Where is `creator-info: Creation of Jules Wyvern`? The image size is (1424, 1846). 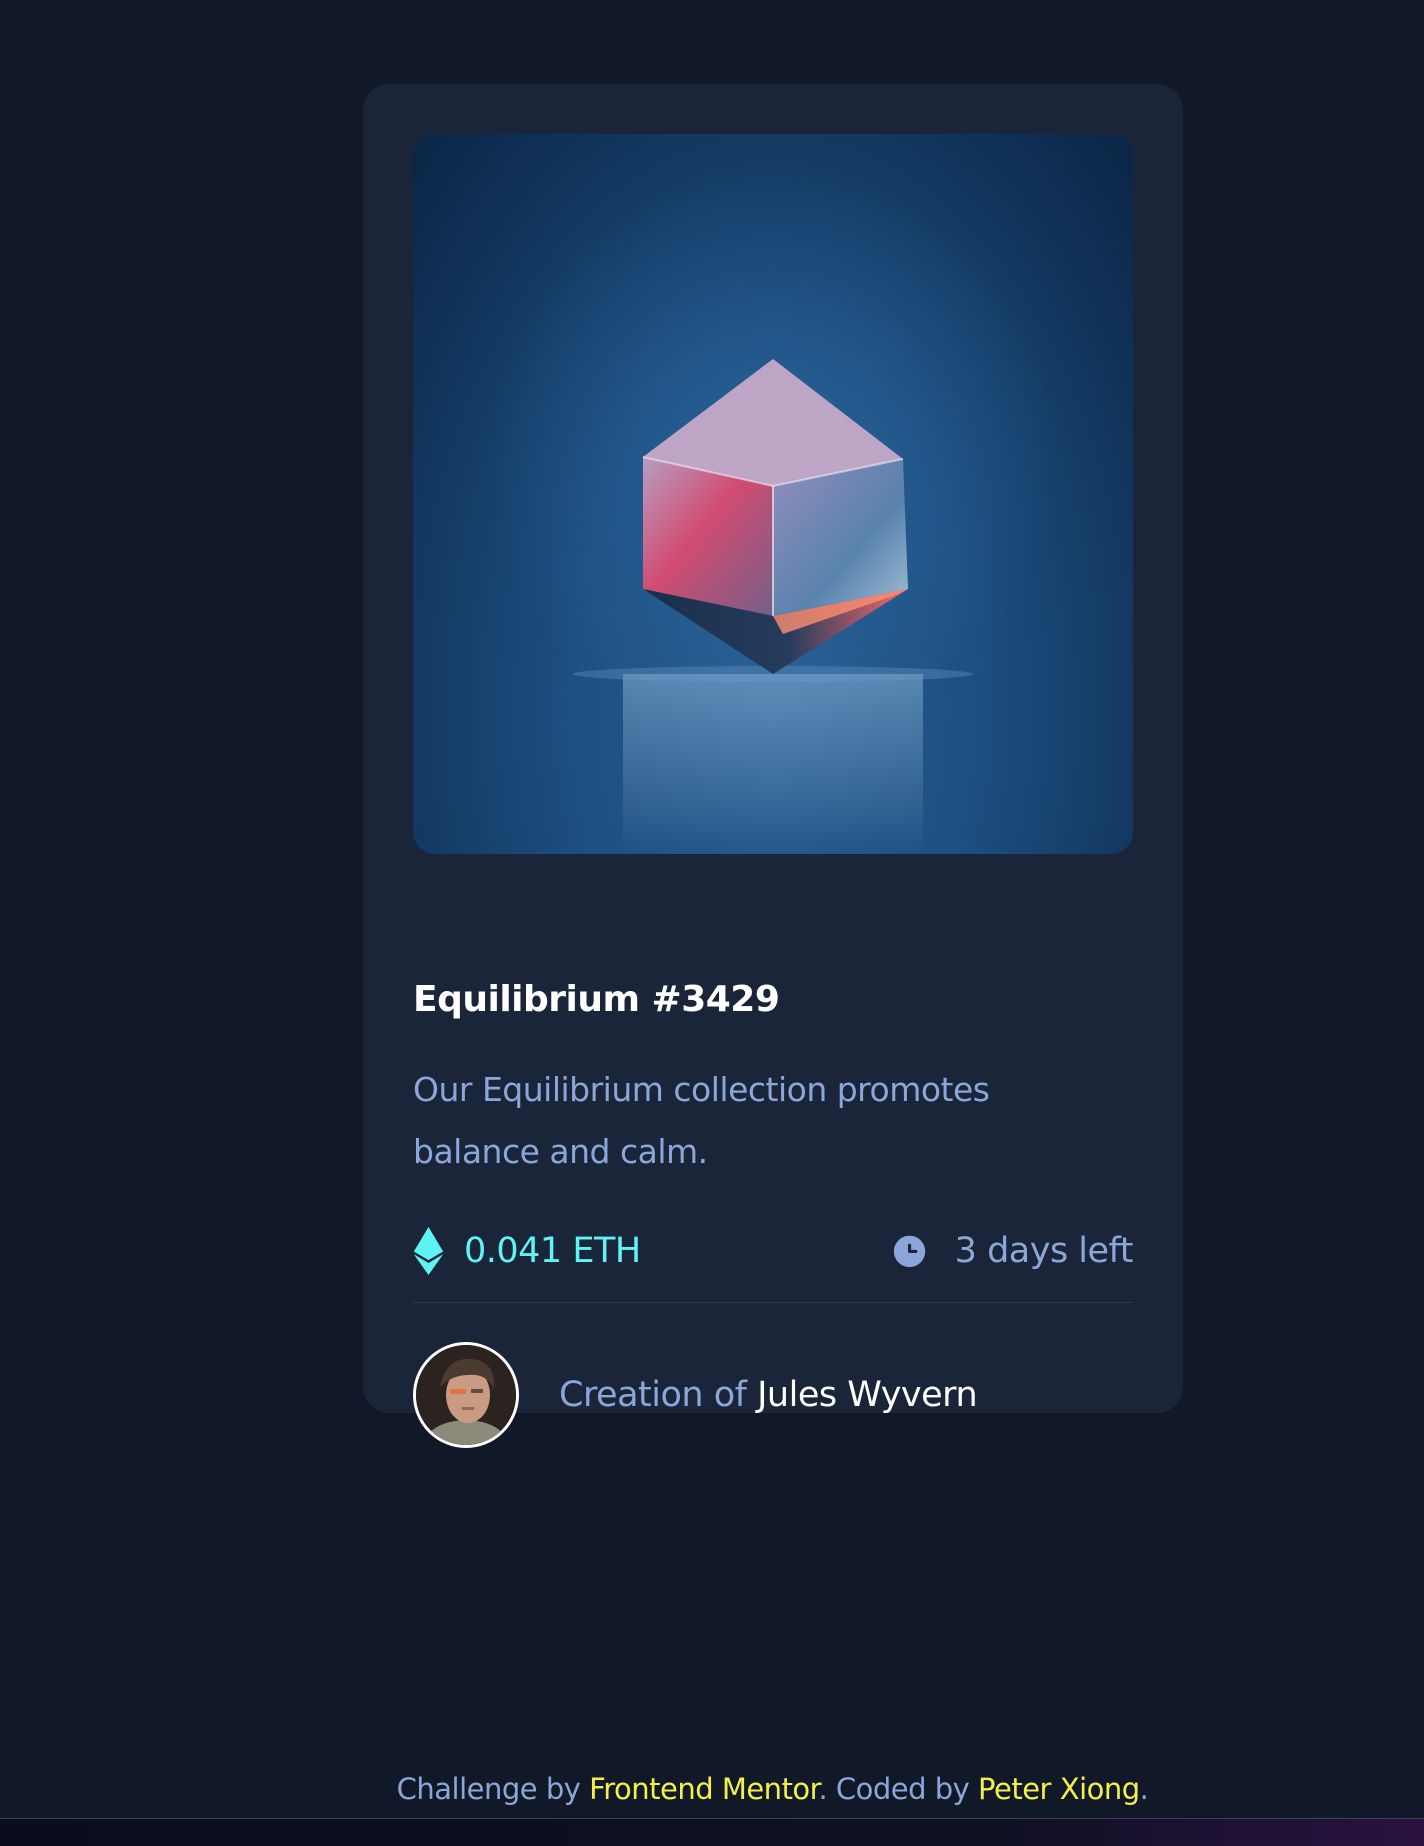
creator-info: Creation of Jules Wyvern is located at coordinates (695, 1395).